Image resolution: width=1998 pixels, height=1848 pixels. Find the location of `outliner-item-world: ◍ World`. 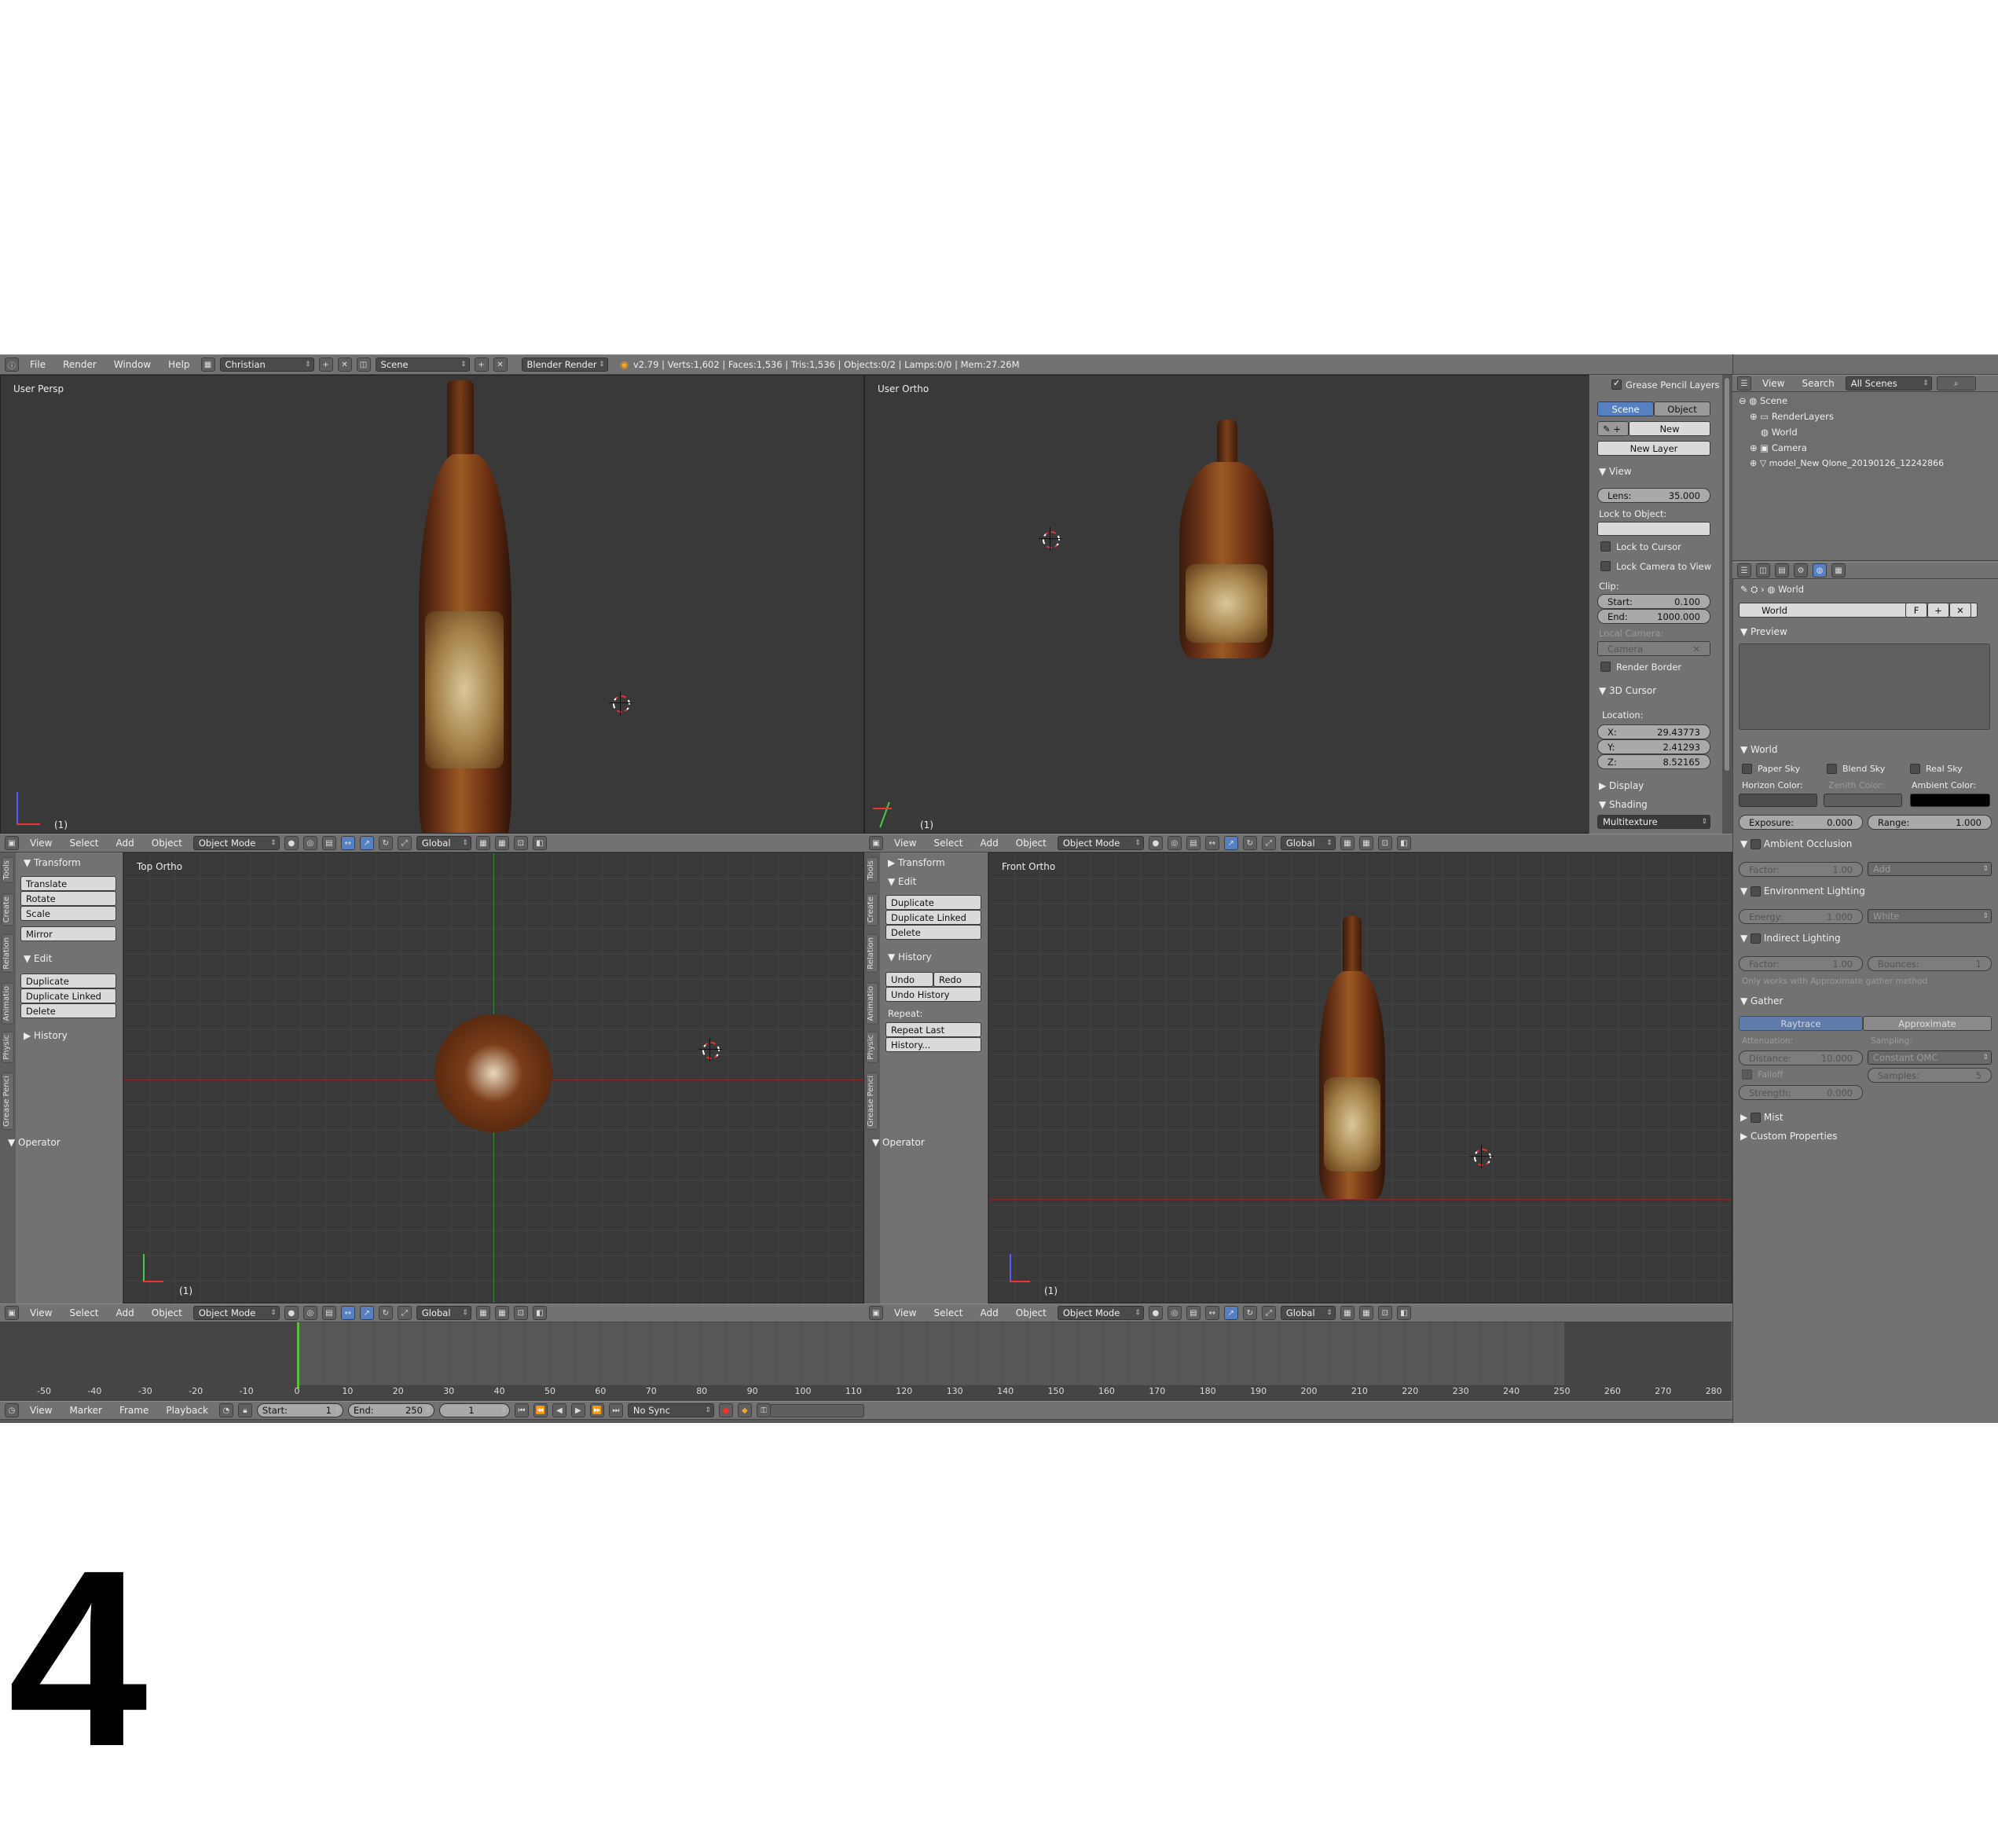

outliner-item-world: ◍ World is located at coordinates (1779, 432).